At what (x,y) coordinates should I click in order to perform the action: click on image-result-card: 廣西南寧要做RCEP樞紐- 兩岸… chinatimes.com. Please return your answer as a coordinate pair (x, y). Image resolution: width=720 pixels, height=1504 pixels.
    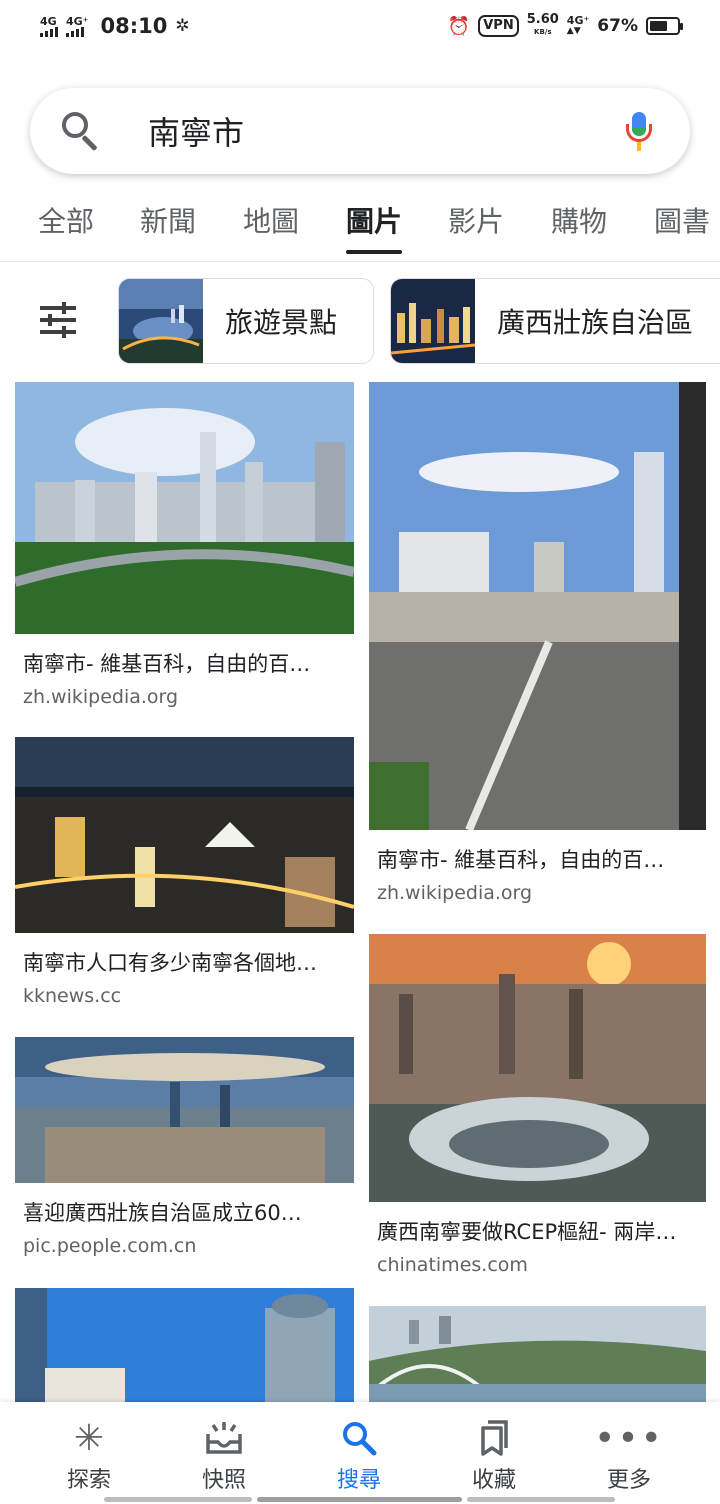
    Looking at the image, I should click on (537, 1105).